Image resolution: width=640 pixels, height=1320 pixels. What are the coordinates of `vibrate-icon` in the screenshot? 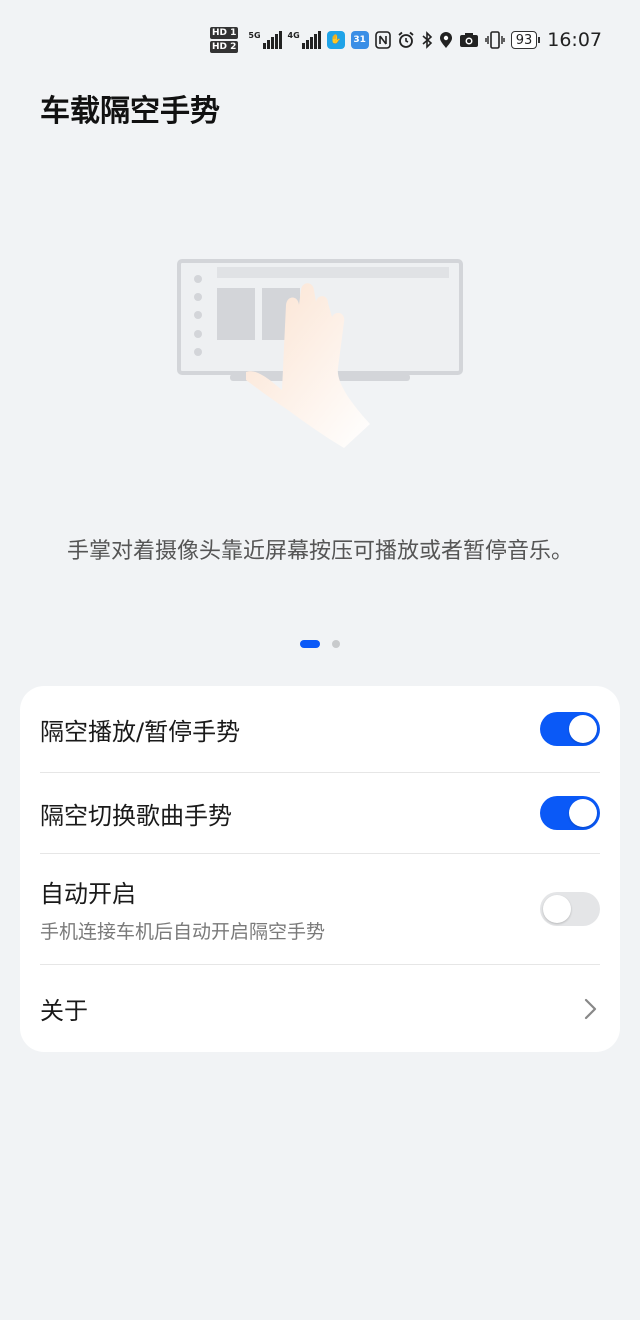 It's located at (494, 40).